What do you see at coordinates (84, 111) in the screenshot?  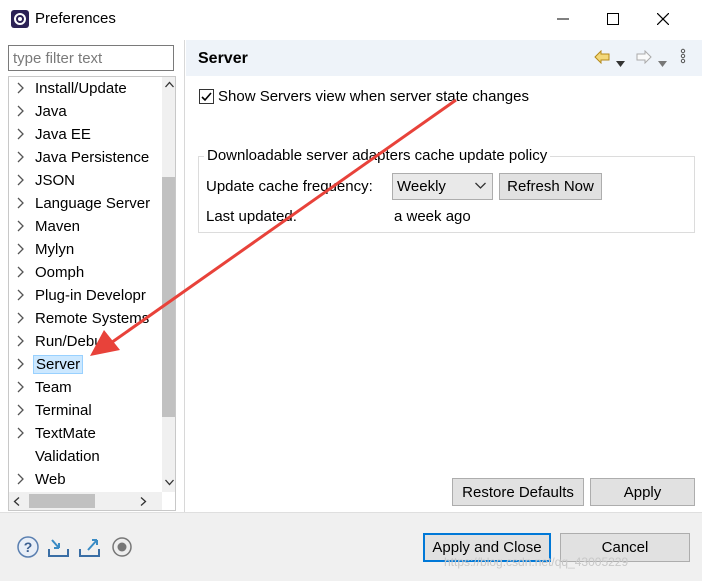 I see `tree-item: Java` at bounding box center [84, 111].